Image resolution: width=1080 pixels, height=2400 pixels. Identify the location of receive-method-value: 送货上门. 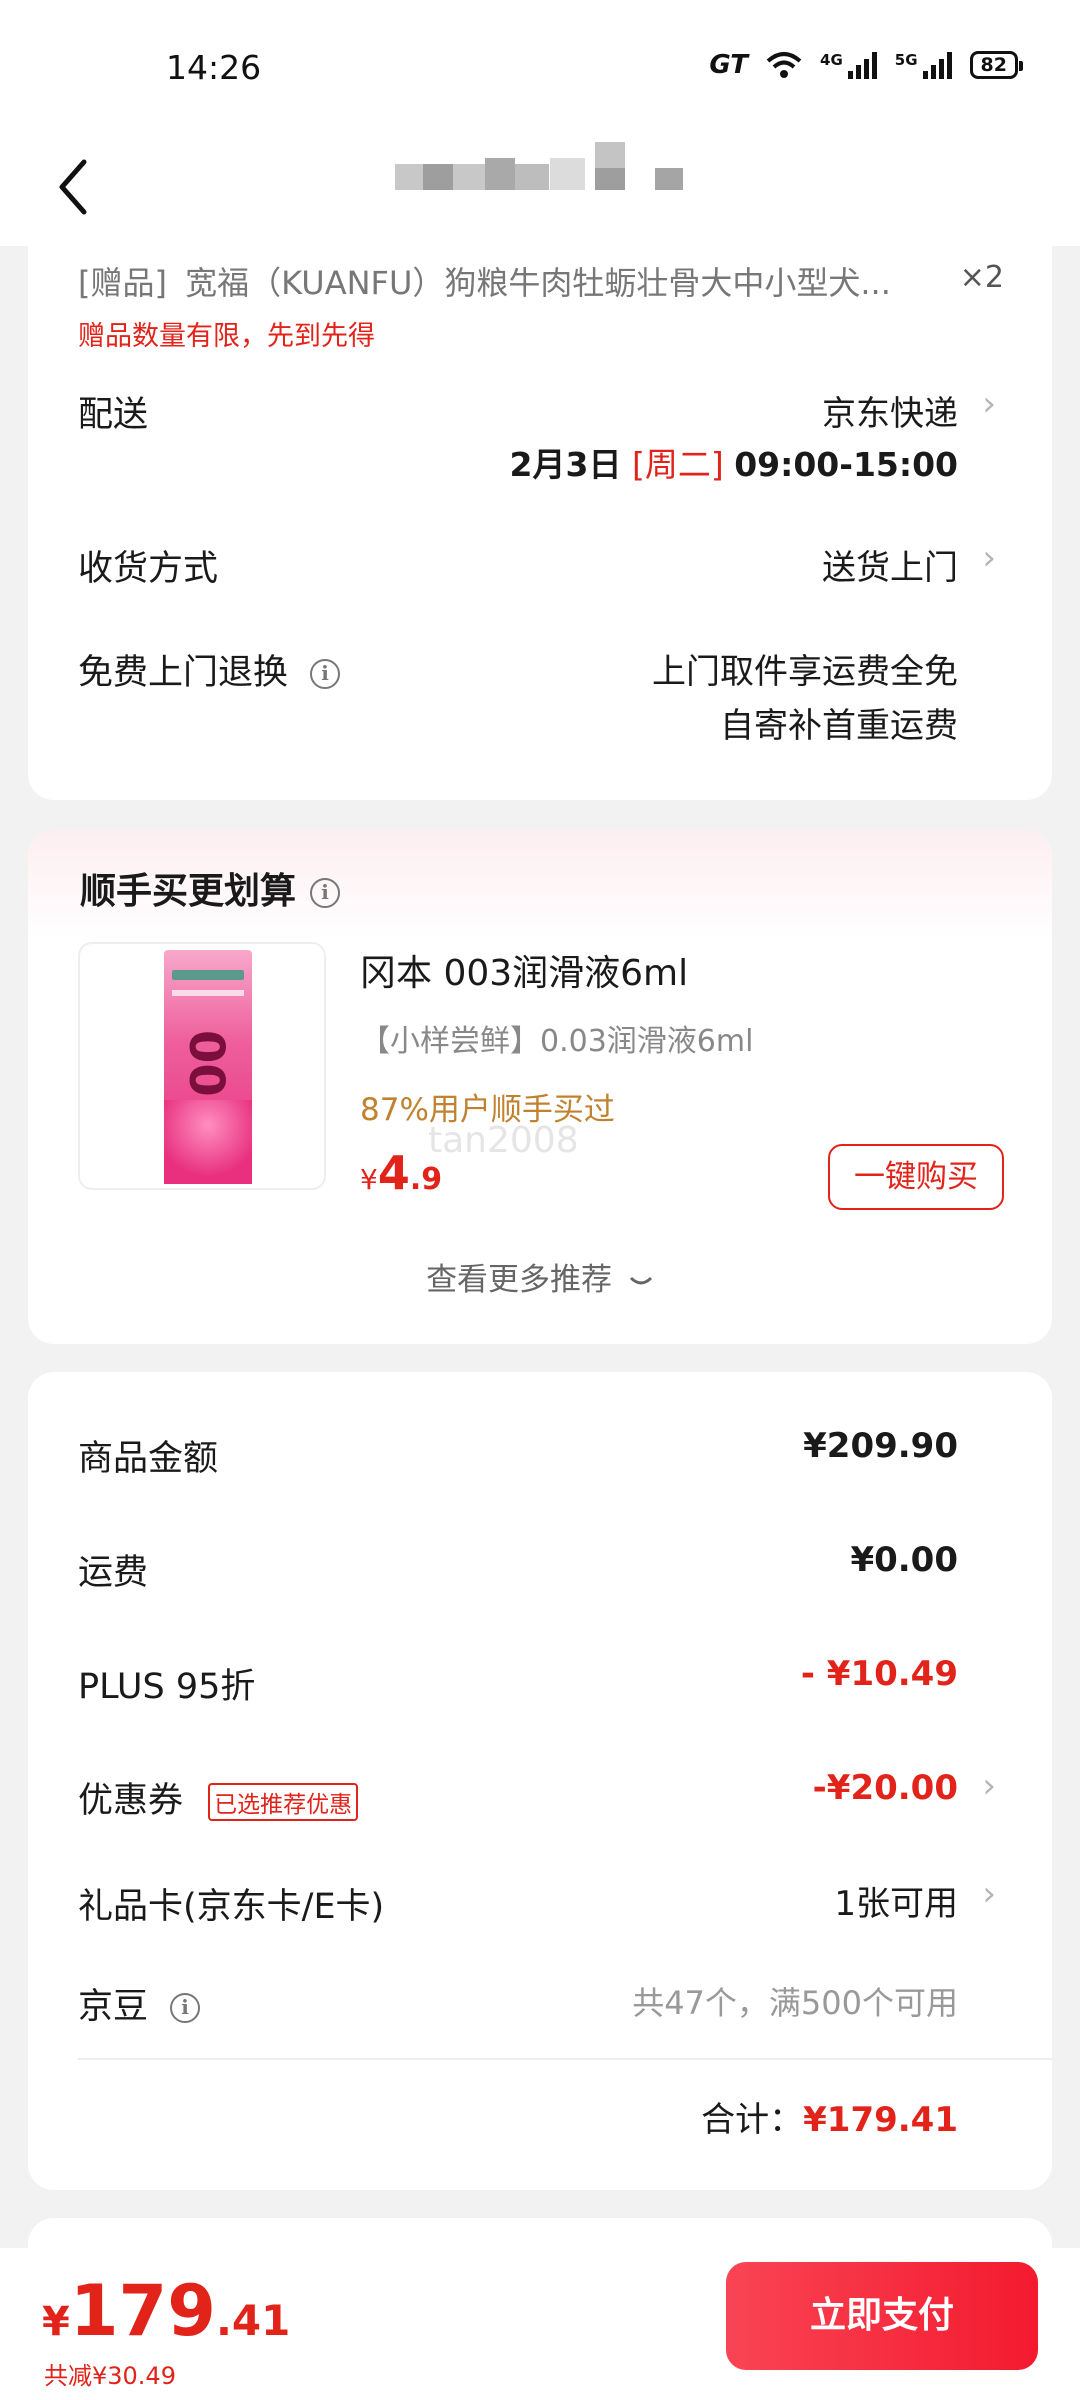
(890, 564).